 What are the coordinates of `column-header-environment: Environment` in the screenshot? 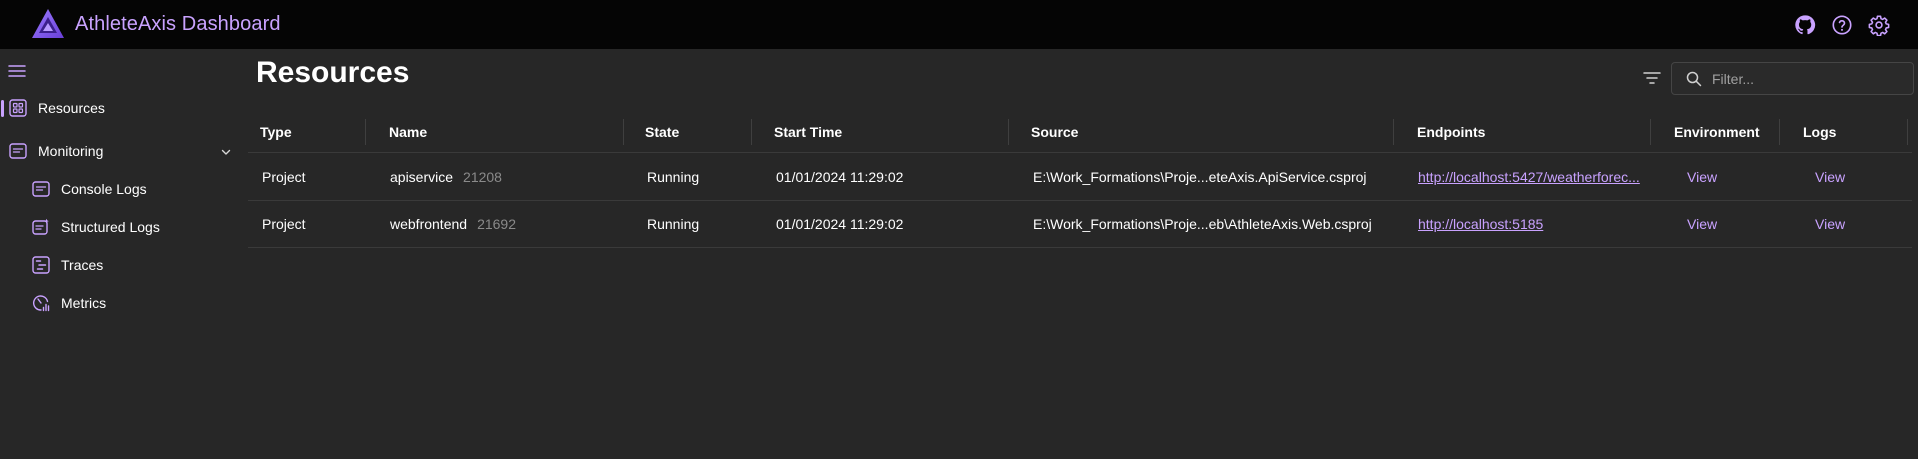 It's located at (1717, 132).